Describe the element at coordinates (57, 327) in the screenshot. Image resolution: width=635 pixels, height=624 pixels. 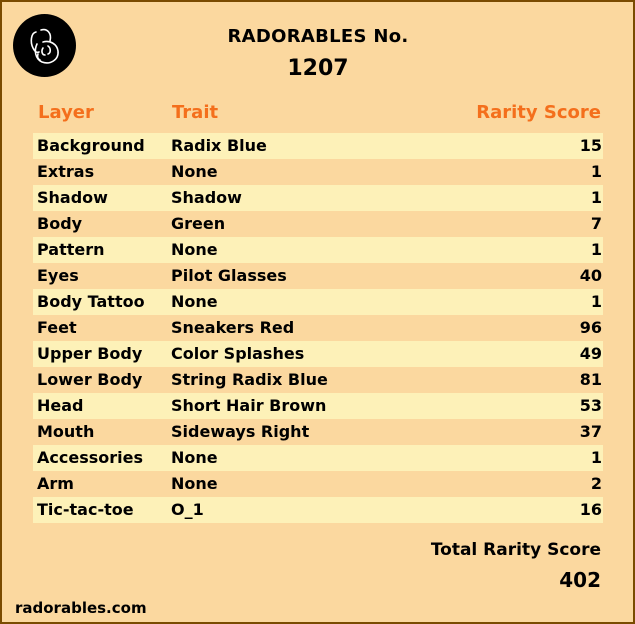
I see `trait-layer-cell: Feet` at that location.